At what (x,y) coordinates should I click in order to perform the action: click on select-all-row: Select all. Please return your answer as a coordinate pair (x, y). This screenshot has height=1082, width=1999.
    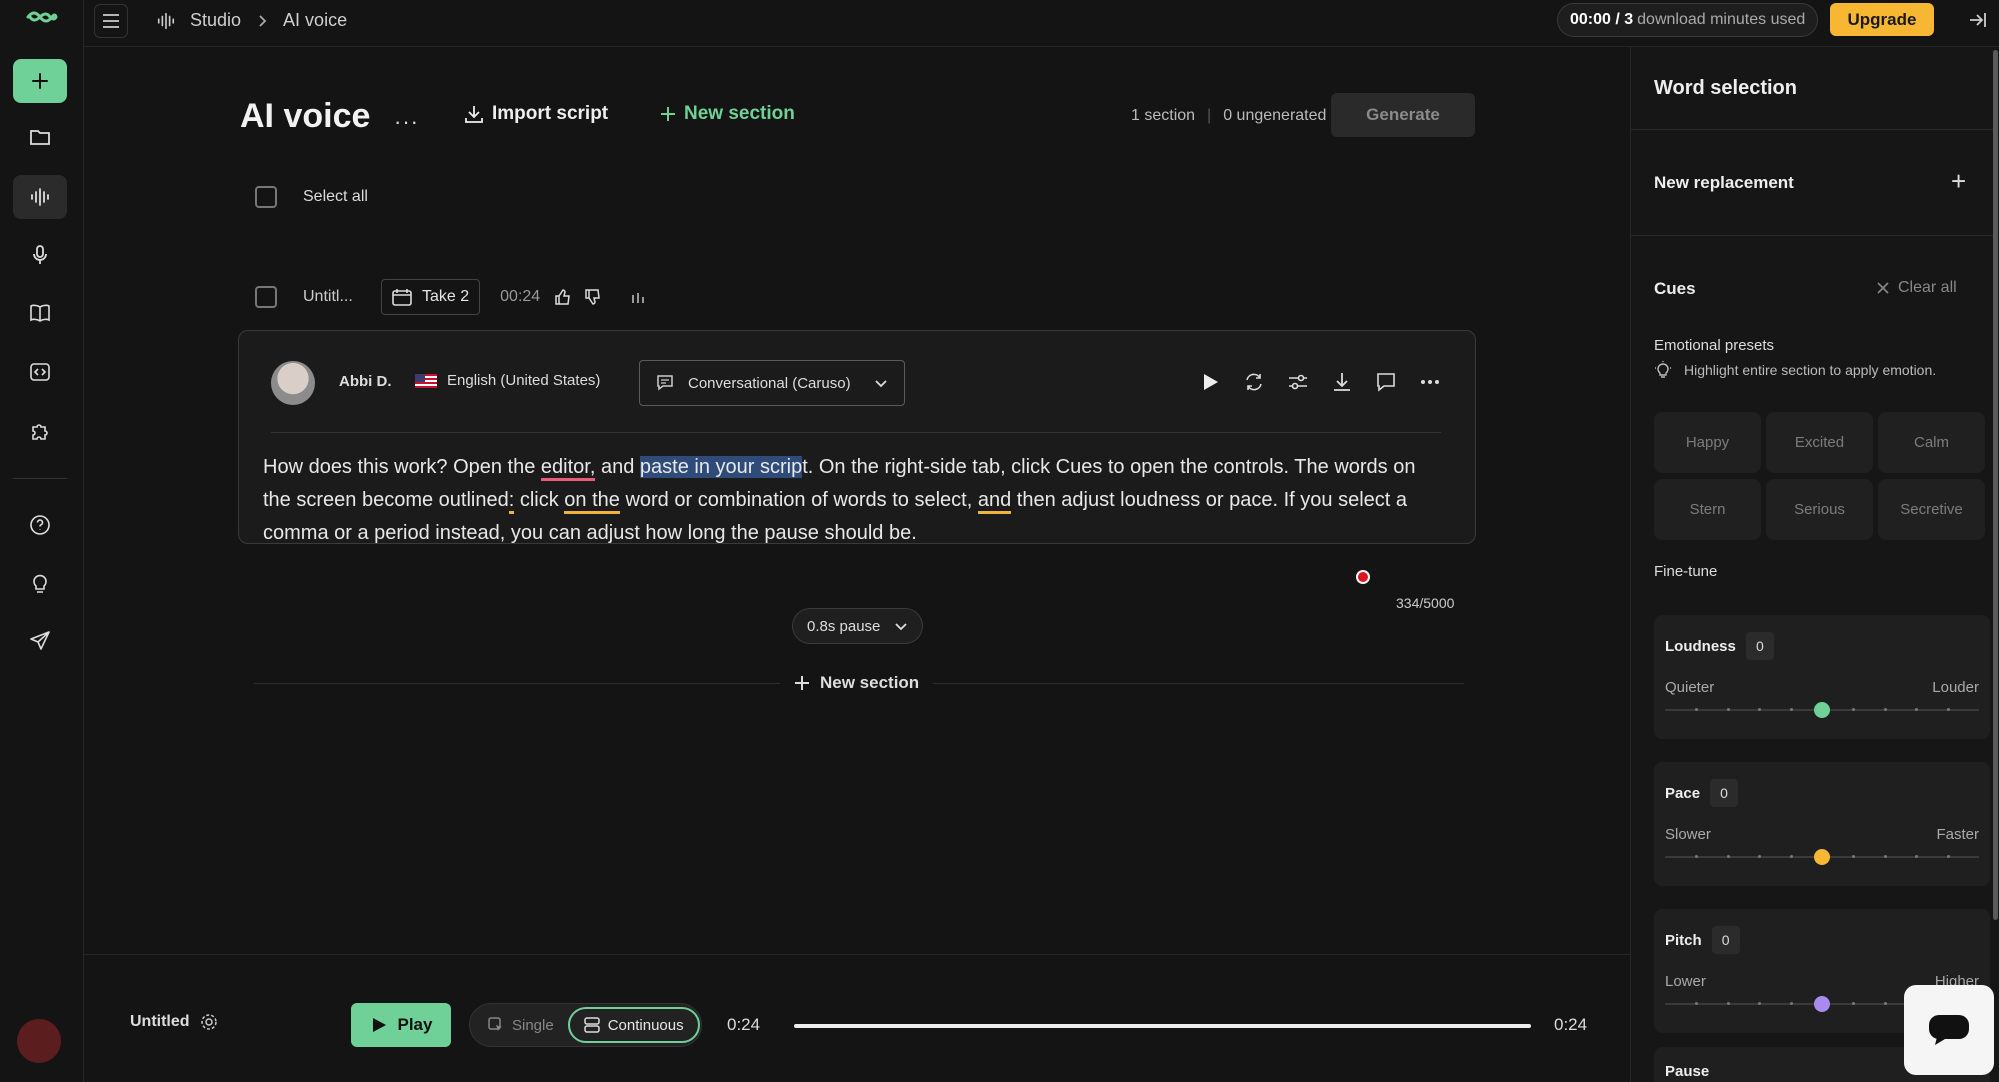
    Looking at the image, I should click on (311, 197).